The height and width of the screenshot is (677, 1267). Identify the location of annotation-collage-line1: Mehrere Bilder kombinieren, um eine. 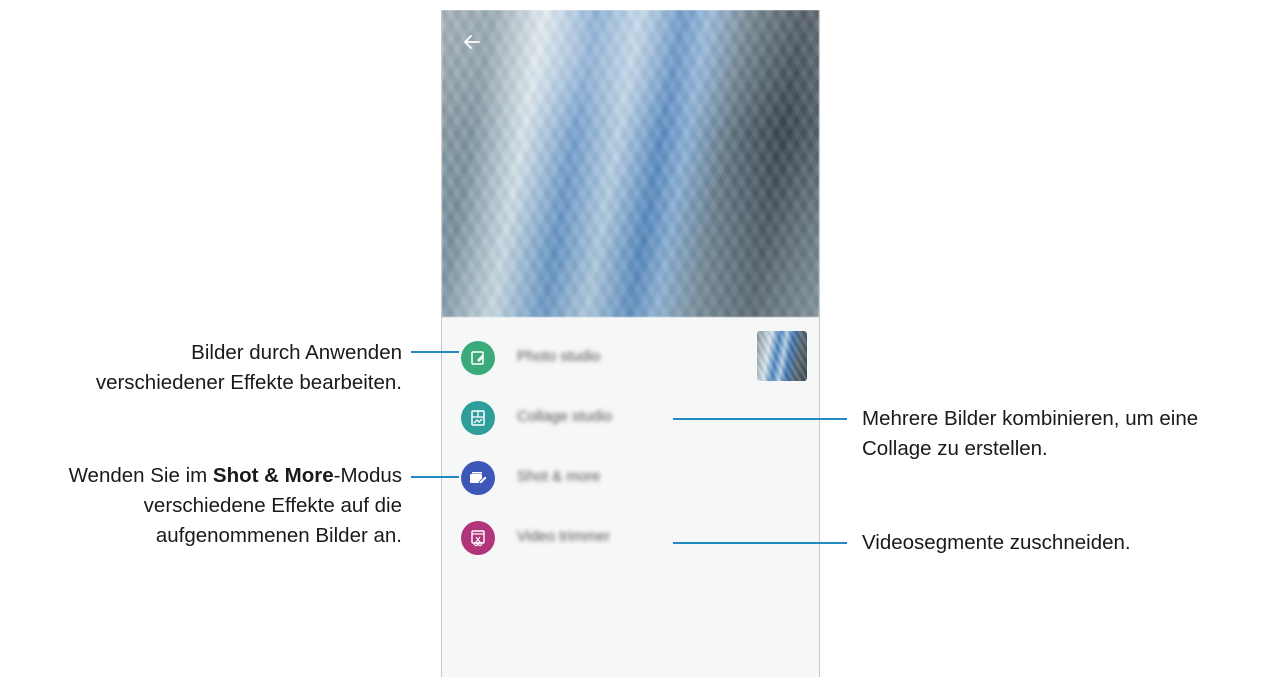
(1030, 418).